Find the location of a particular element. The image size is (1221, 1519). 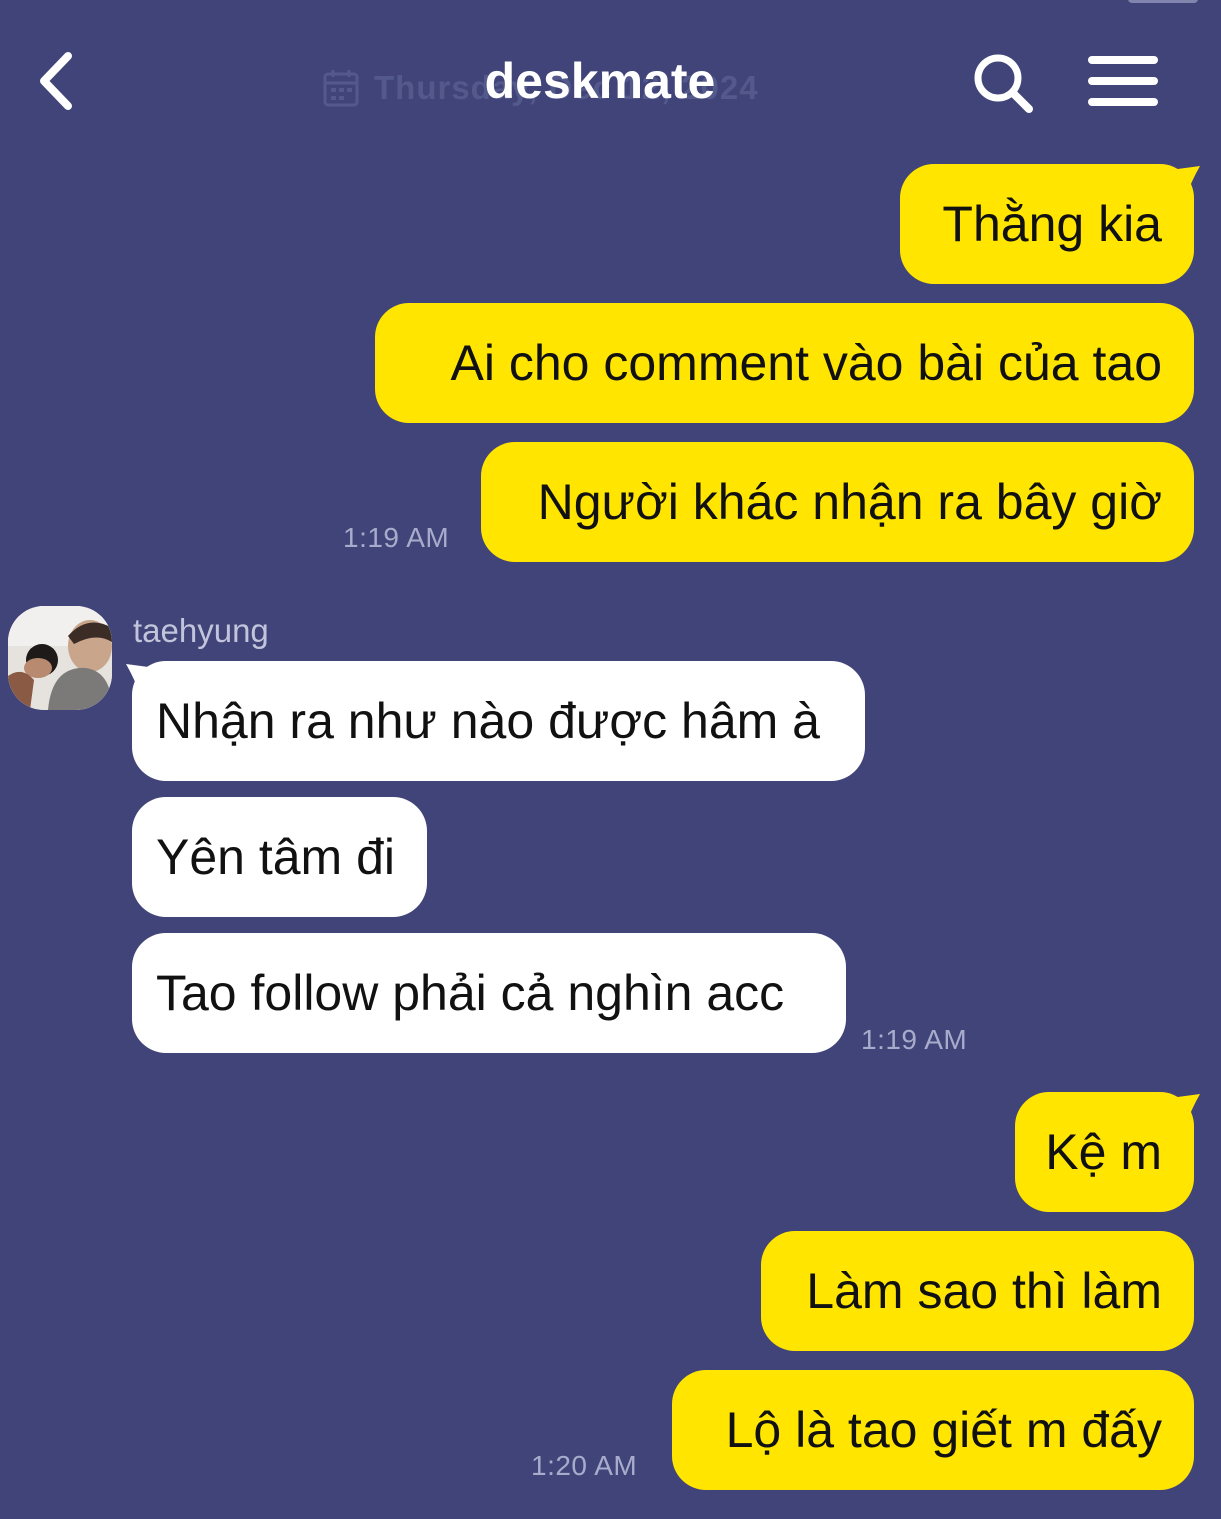

avatar-photo is located at coordinates (60, 658).